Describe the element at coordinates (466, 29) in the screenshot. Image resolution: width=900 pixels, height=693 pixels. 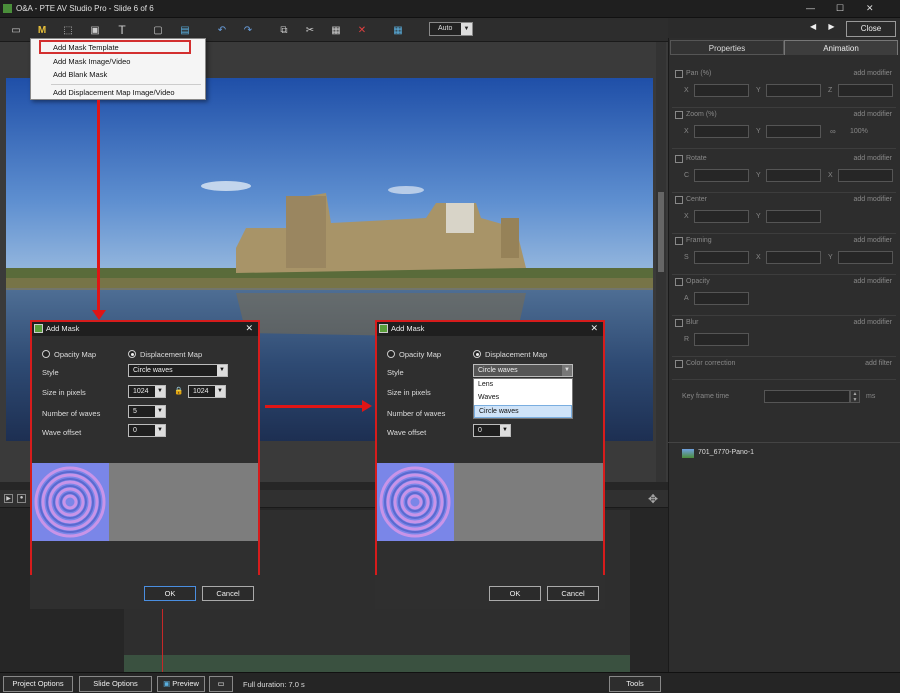
I see `chevron-down-icon: ▼` at that location.